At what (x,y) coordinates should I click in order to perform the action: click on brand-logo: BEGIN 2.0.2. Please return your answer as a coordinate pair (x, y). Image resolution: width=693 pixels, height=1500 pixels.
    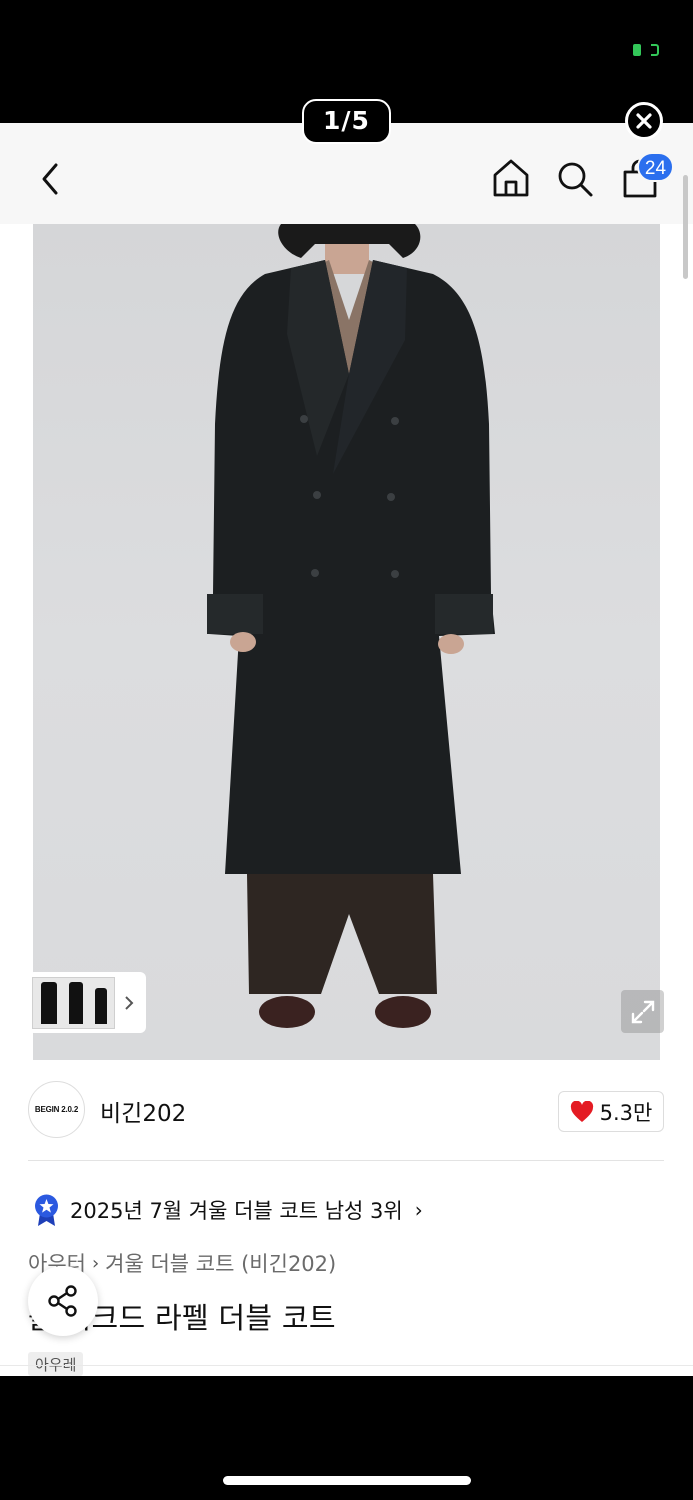
    Looking at the image, I should click on (56, 1109).